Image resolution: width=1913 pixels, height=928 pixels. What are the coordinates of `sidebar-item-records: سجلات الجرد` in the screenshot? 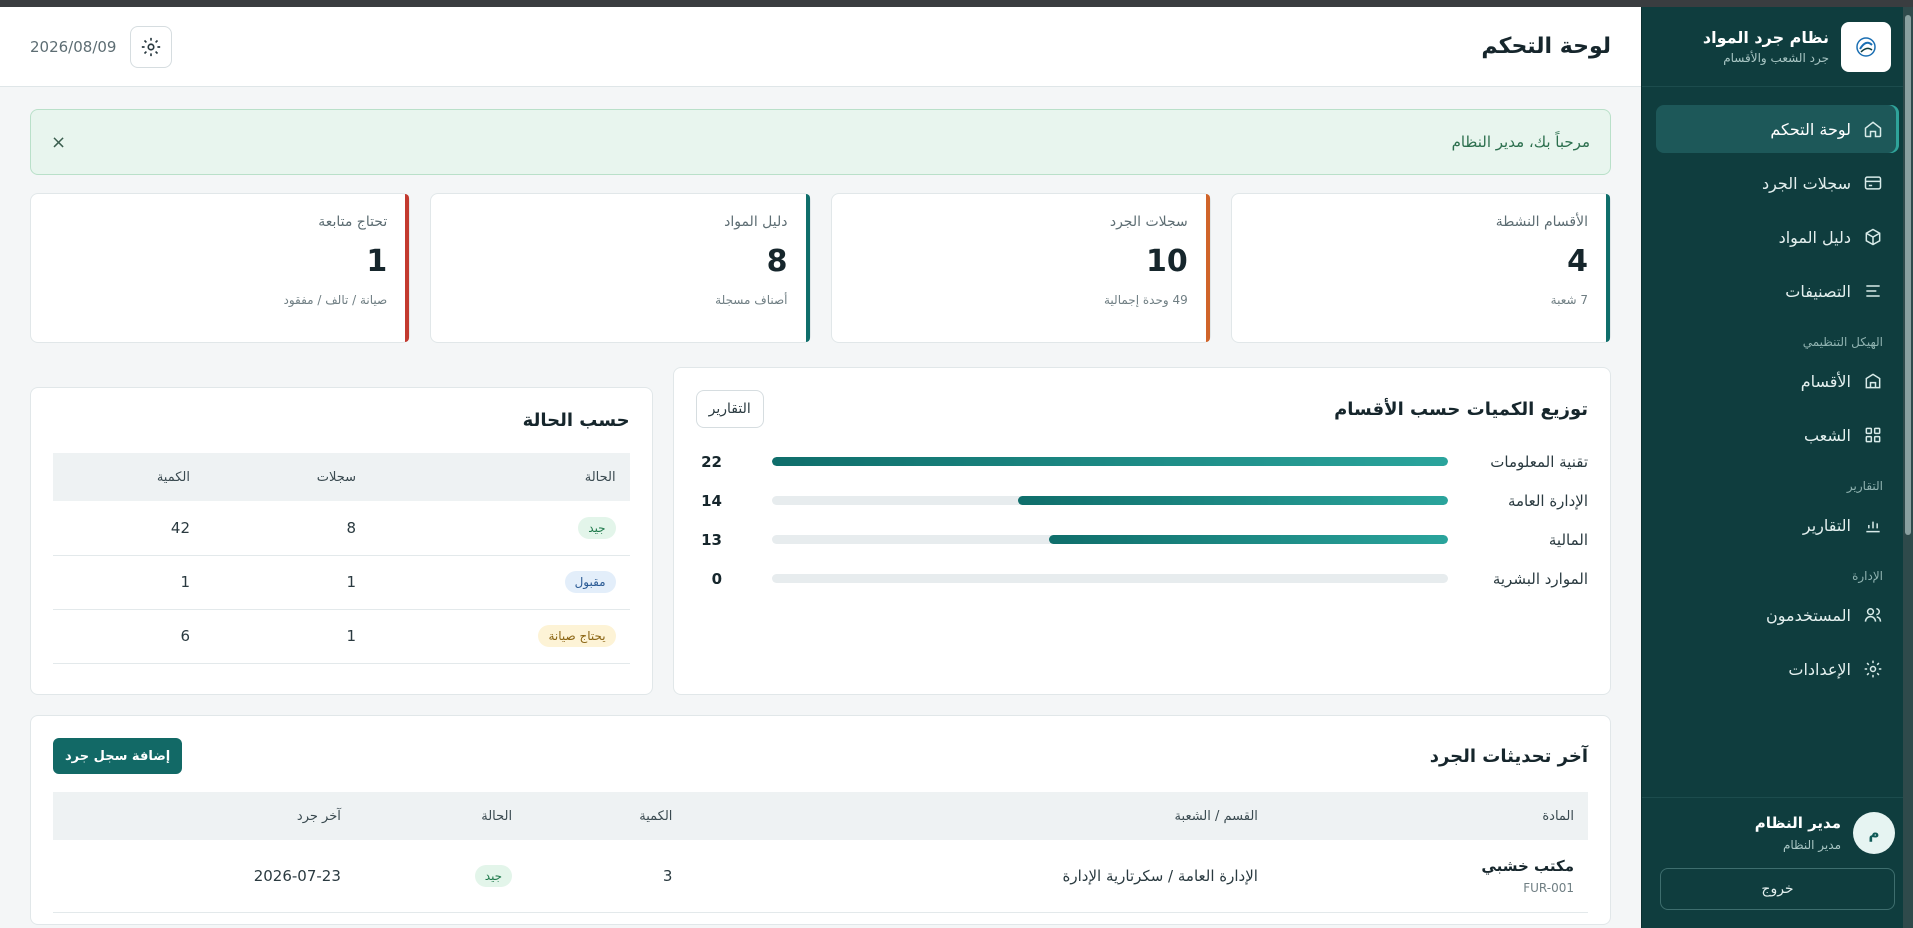 It's located at (1777, 183).